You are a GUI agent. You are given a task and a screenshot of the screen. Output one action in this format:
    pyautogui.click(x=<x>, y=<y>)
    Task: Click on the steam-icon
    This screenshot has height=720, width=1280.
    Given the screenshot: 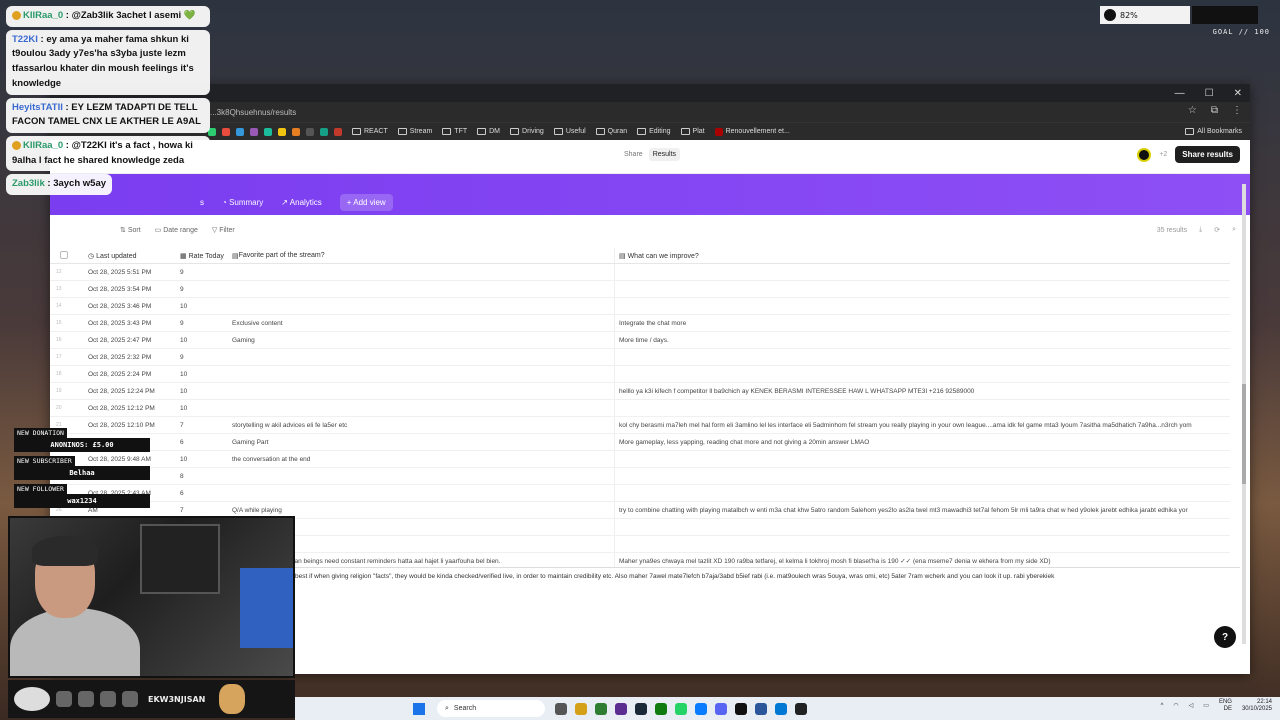 What is the action you would take?
    pyautogui.click(x=641, y=708)
    